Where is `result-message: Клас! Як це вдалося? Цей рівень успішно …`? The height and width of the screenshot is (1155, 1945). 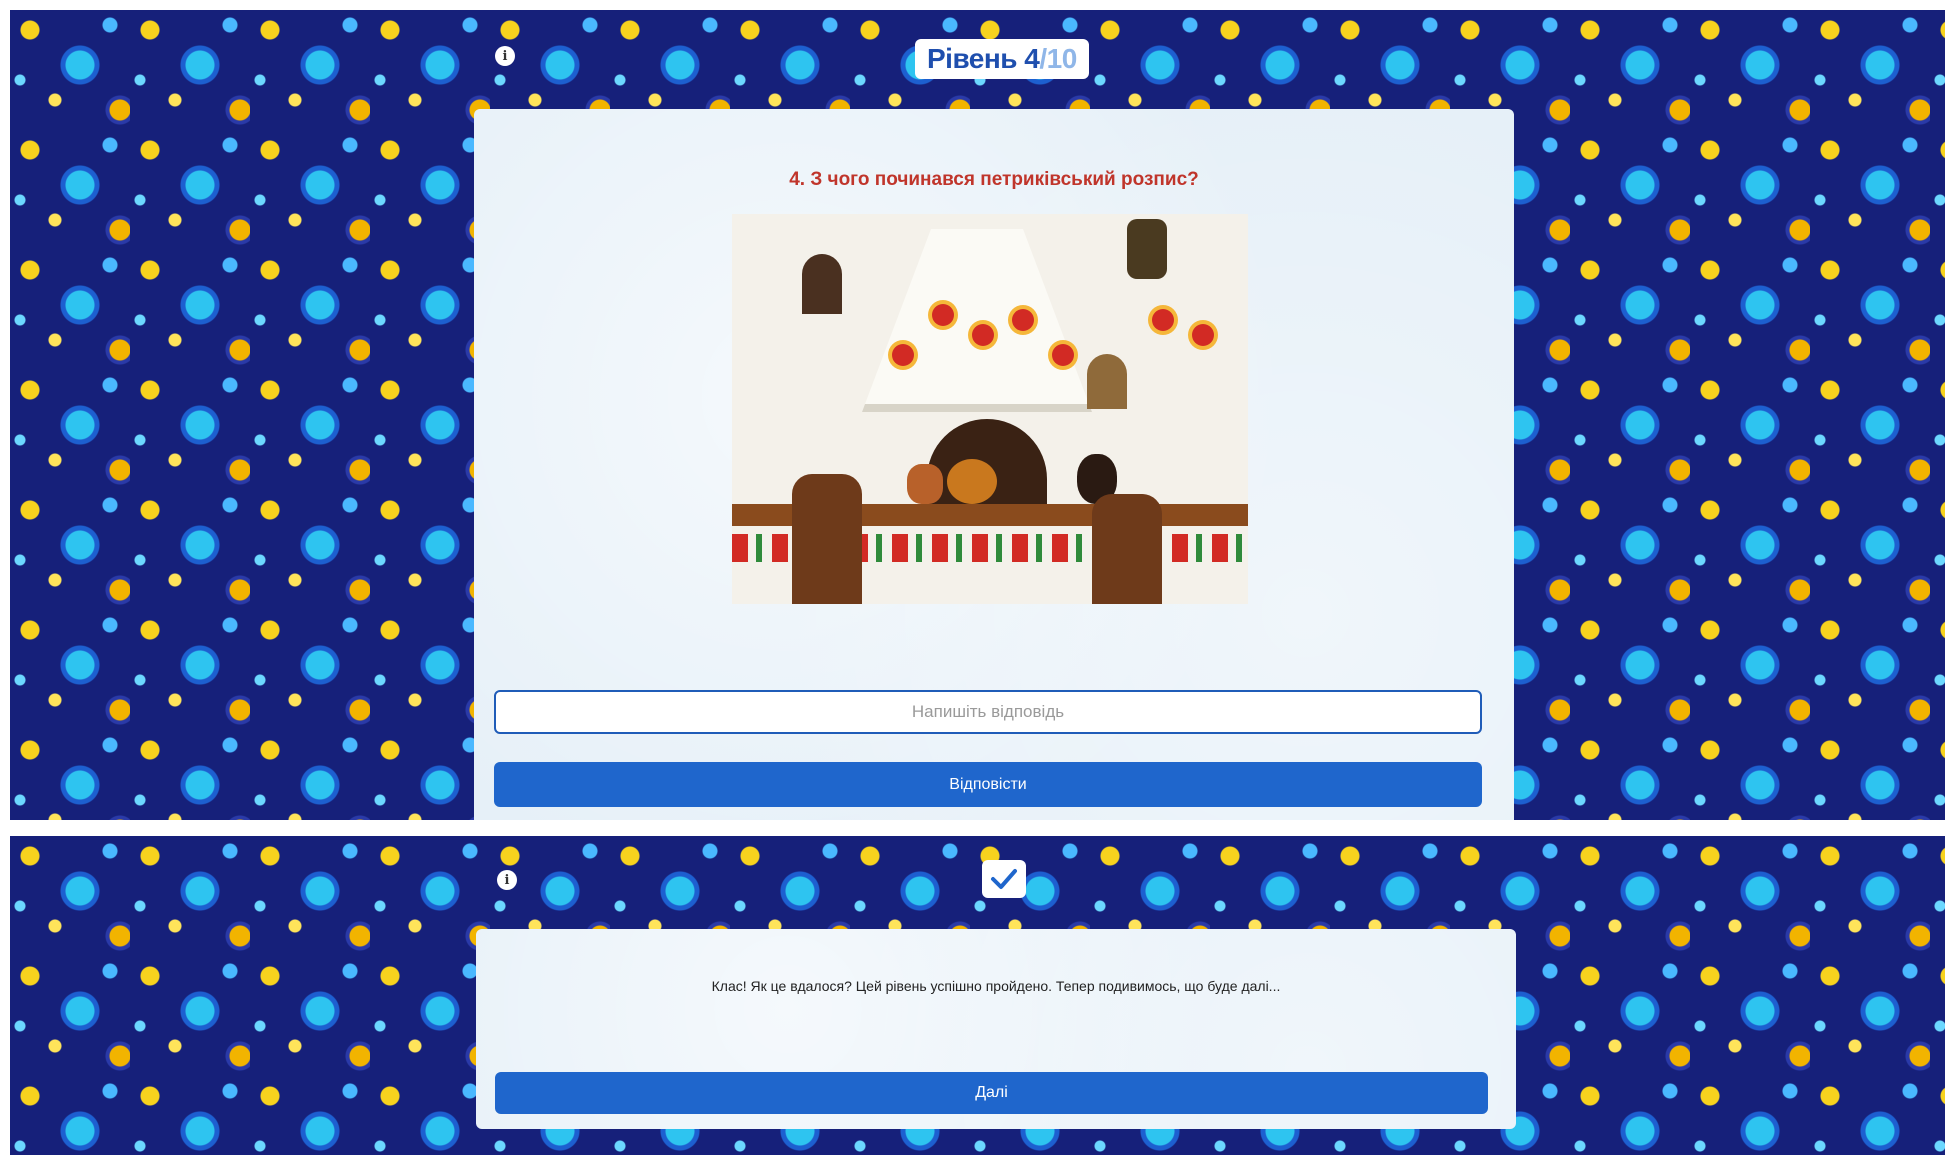
result-message: Клас! Як це вдалося? Цей рівень успішно … is located at coordinates (996, 986).